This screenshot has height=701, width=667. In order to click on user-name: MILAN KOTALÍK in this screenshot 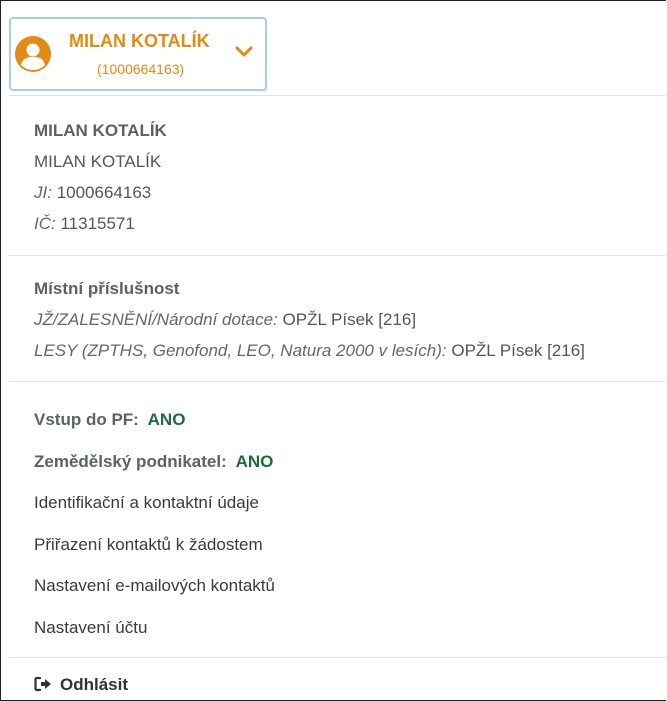, I will do `click(139, 41)`.